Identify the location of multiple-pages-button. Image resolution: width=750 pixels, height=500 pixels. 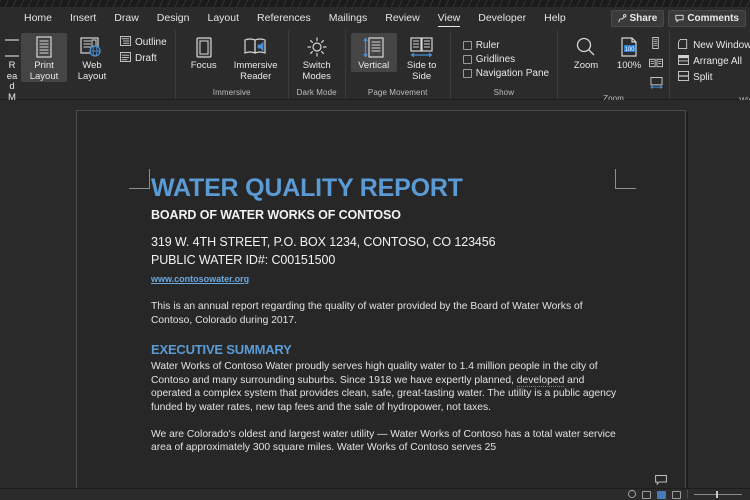
(656, 65).